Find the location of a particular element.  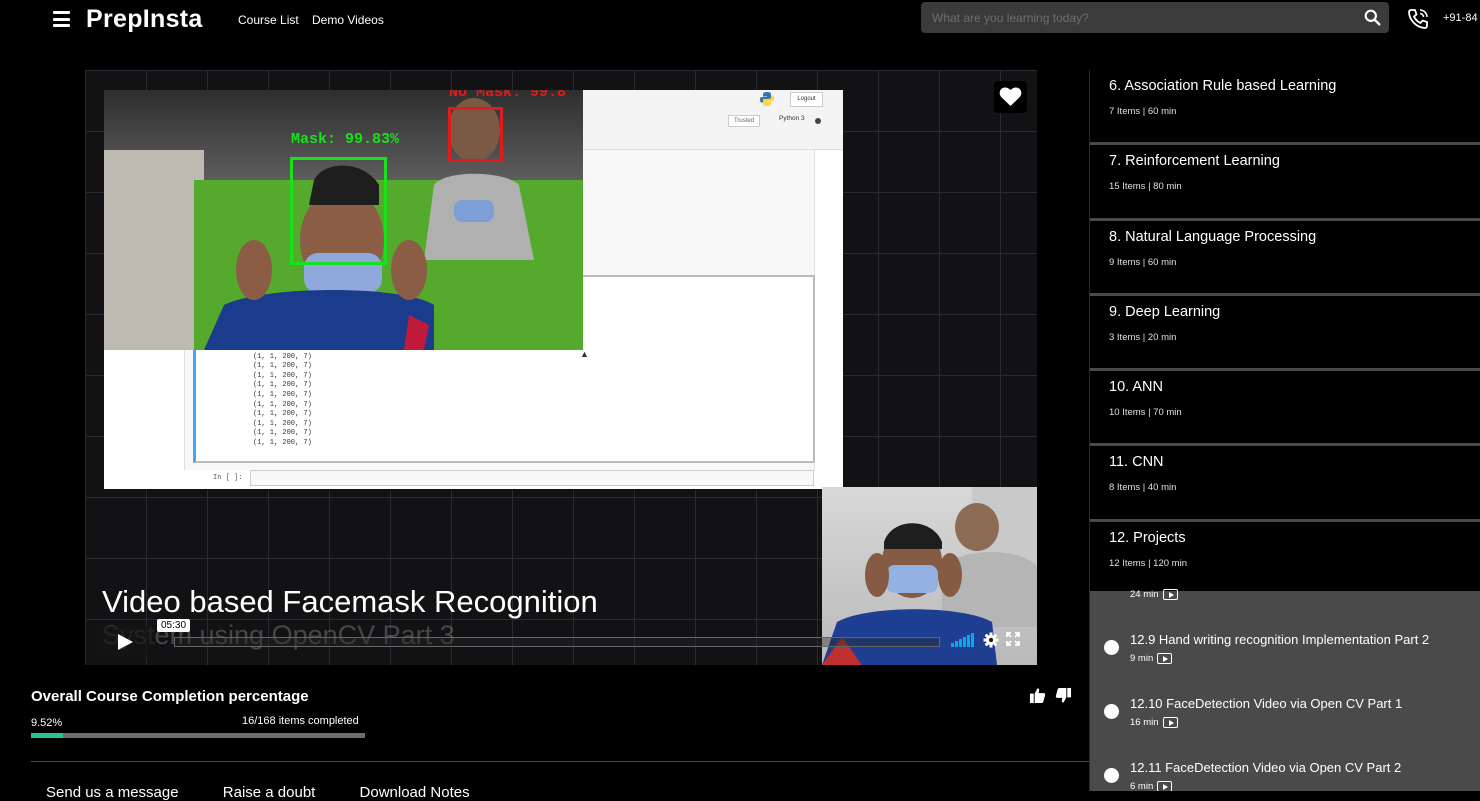

tab-raise-doubt: Raise a doubt is located at coordinates (269, 792).